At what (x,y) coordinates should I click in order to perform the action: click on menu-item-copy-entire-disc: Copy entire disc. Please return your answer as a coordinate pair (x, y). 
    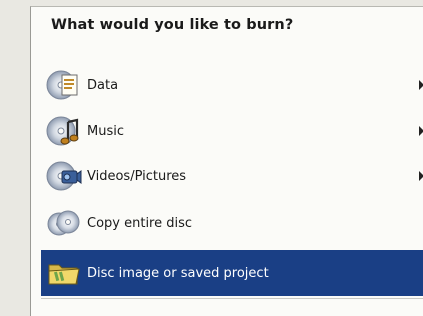
    Looking at the image, I should click on (232, 223).